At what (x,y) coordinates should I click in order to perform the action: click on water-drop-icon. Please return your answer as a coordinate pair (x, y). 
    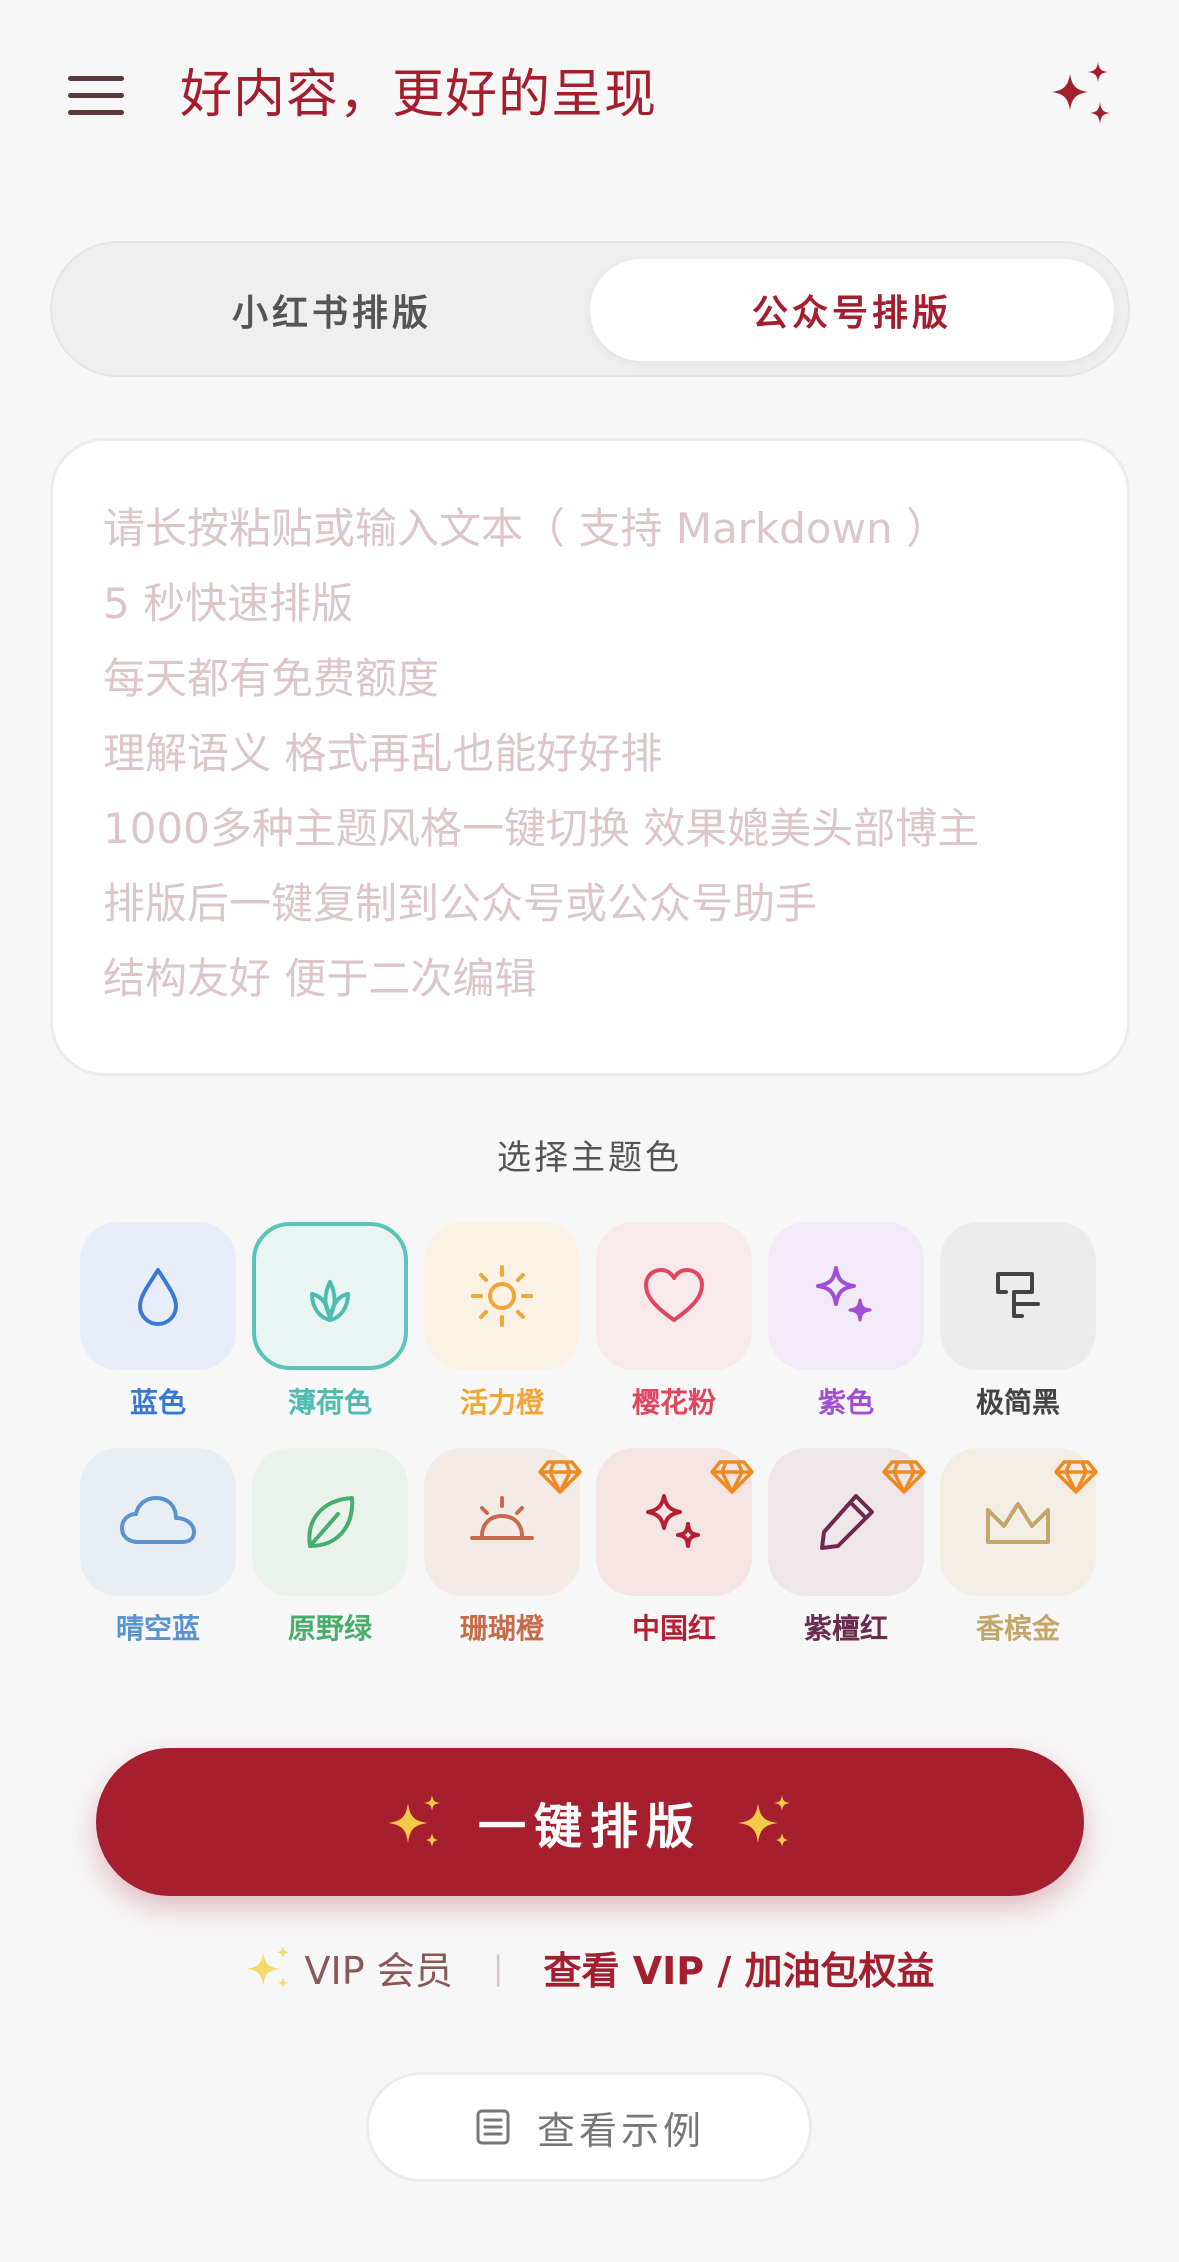
    Looking at the image, I should click on (158, 1297).